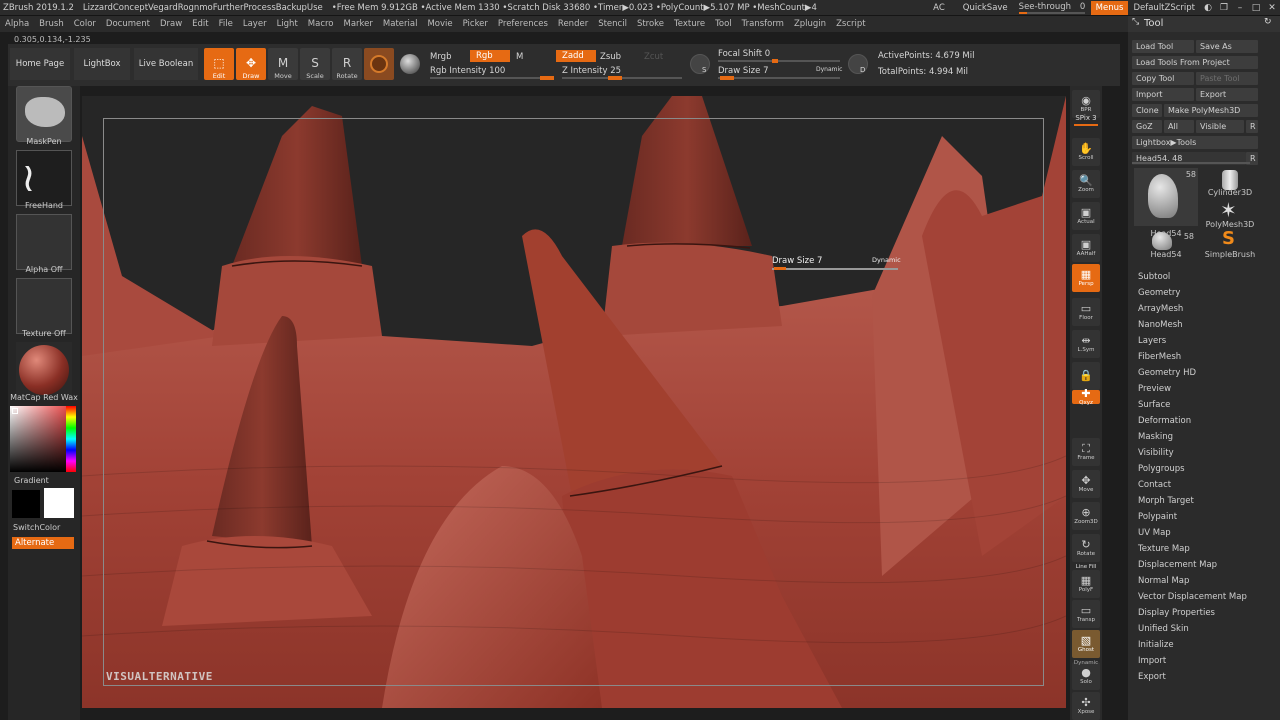  I want to click on color-picker, so click(43, 439).